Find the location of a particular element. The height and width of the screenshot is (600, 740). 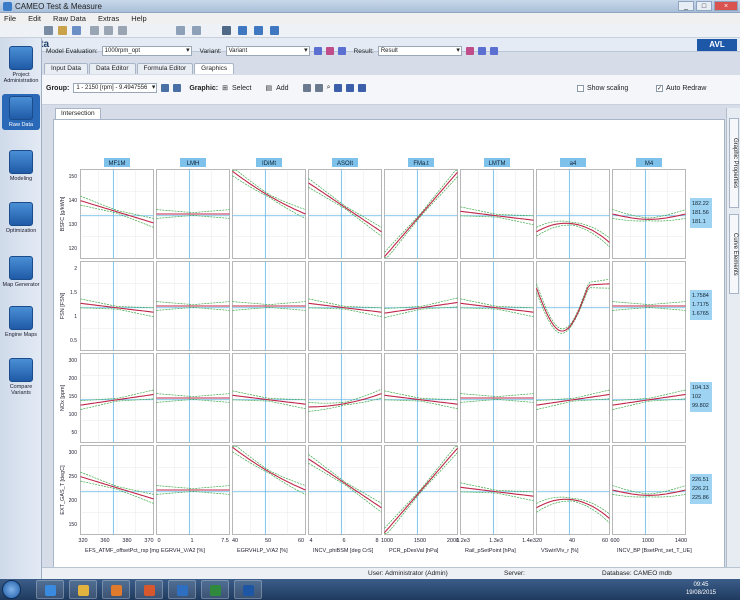

copy-icon is located at coordinates (108, 30).